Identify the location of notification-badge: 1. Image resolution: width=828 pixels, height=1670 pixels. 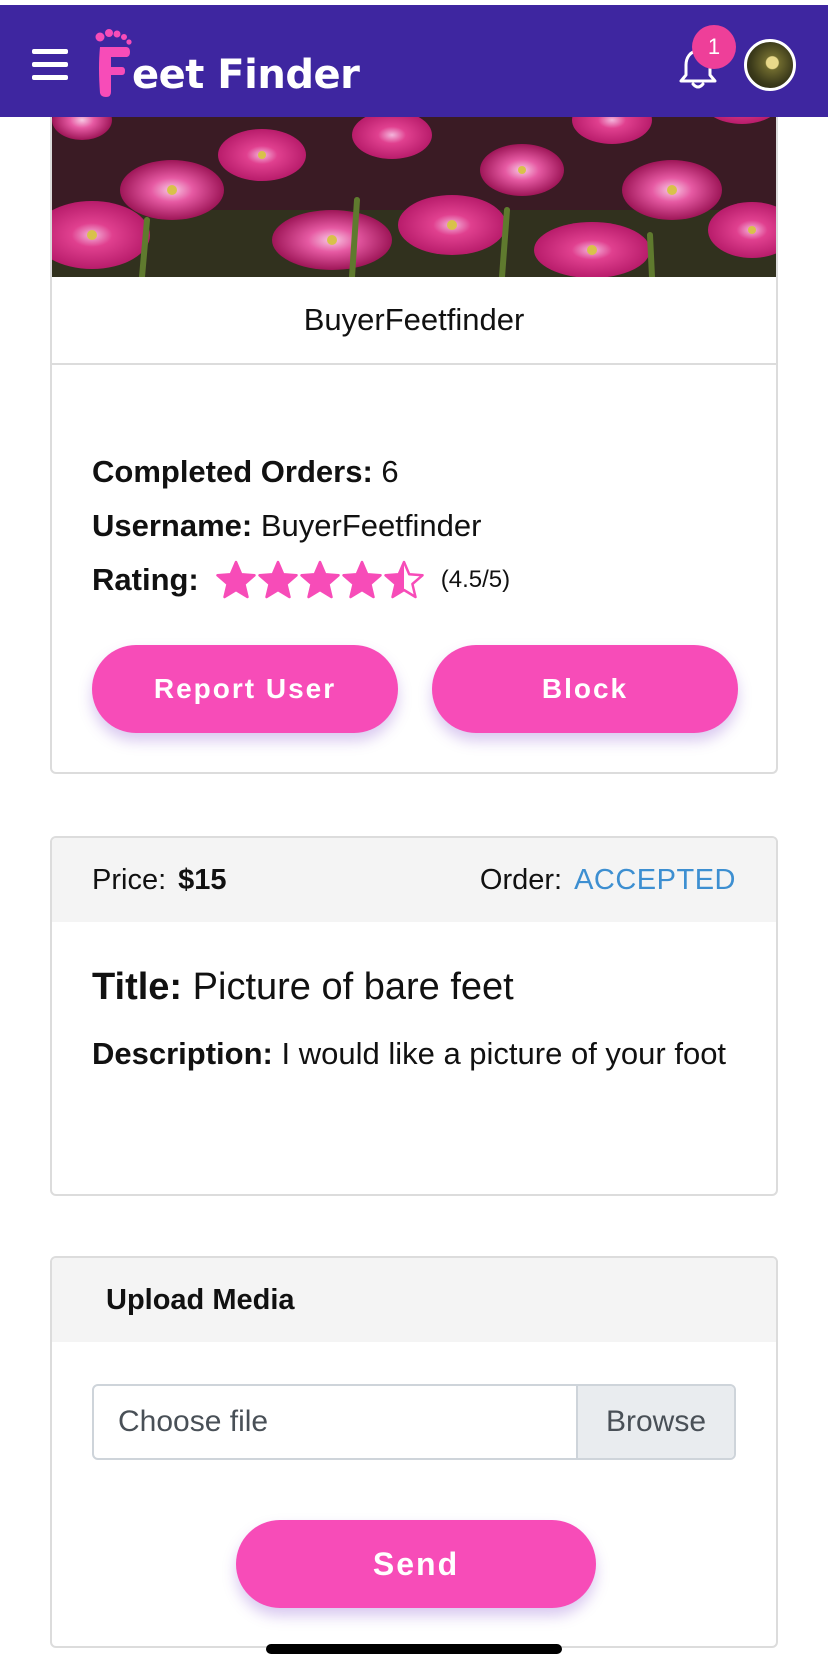
(714, 47).